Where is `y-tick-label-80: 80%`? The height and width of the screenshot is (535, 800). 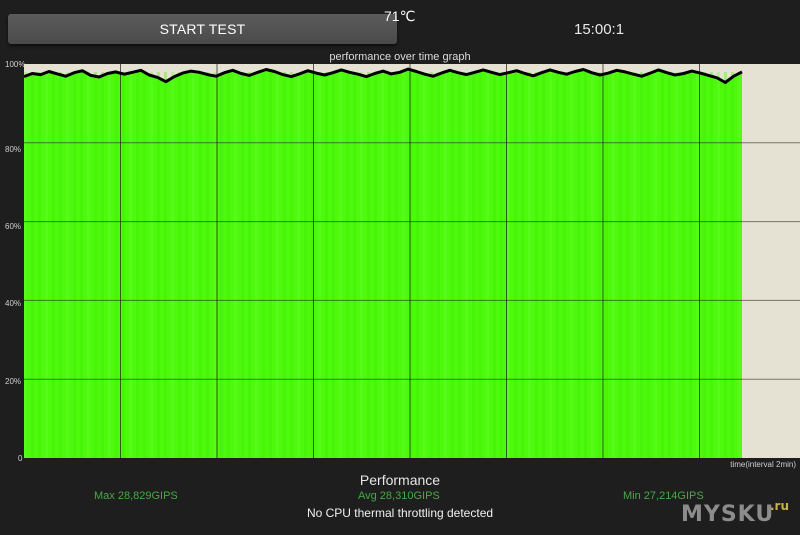
y-tick-label-80: 80% is located at coordinates (13, 149).